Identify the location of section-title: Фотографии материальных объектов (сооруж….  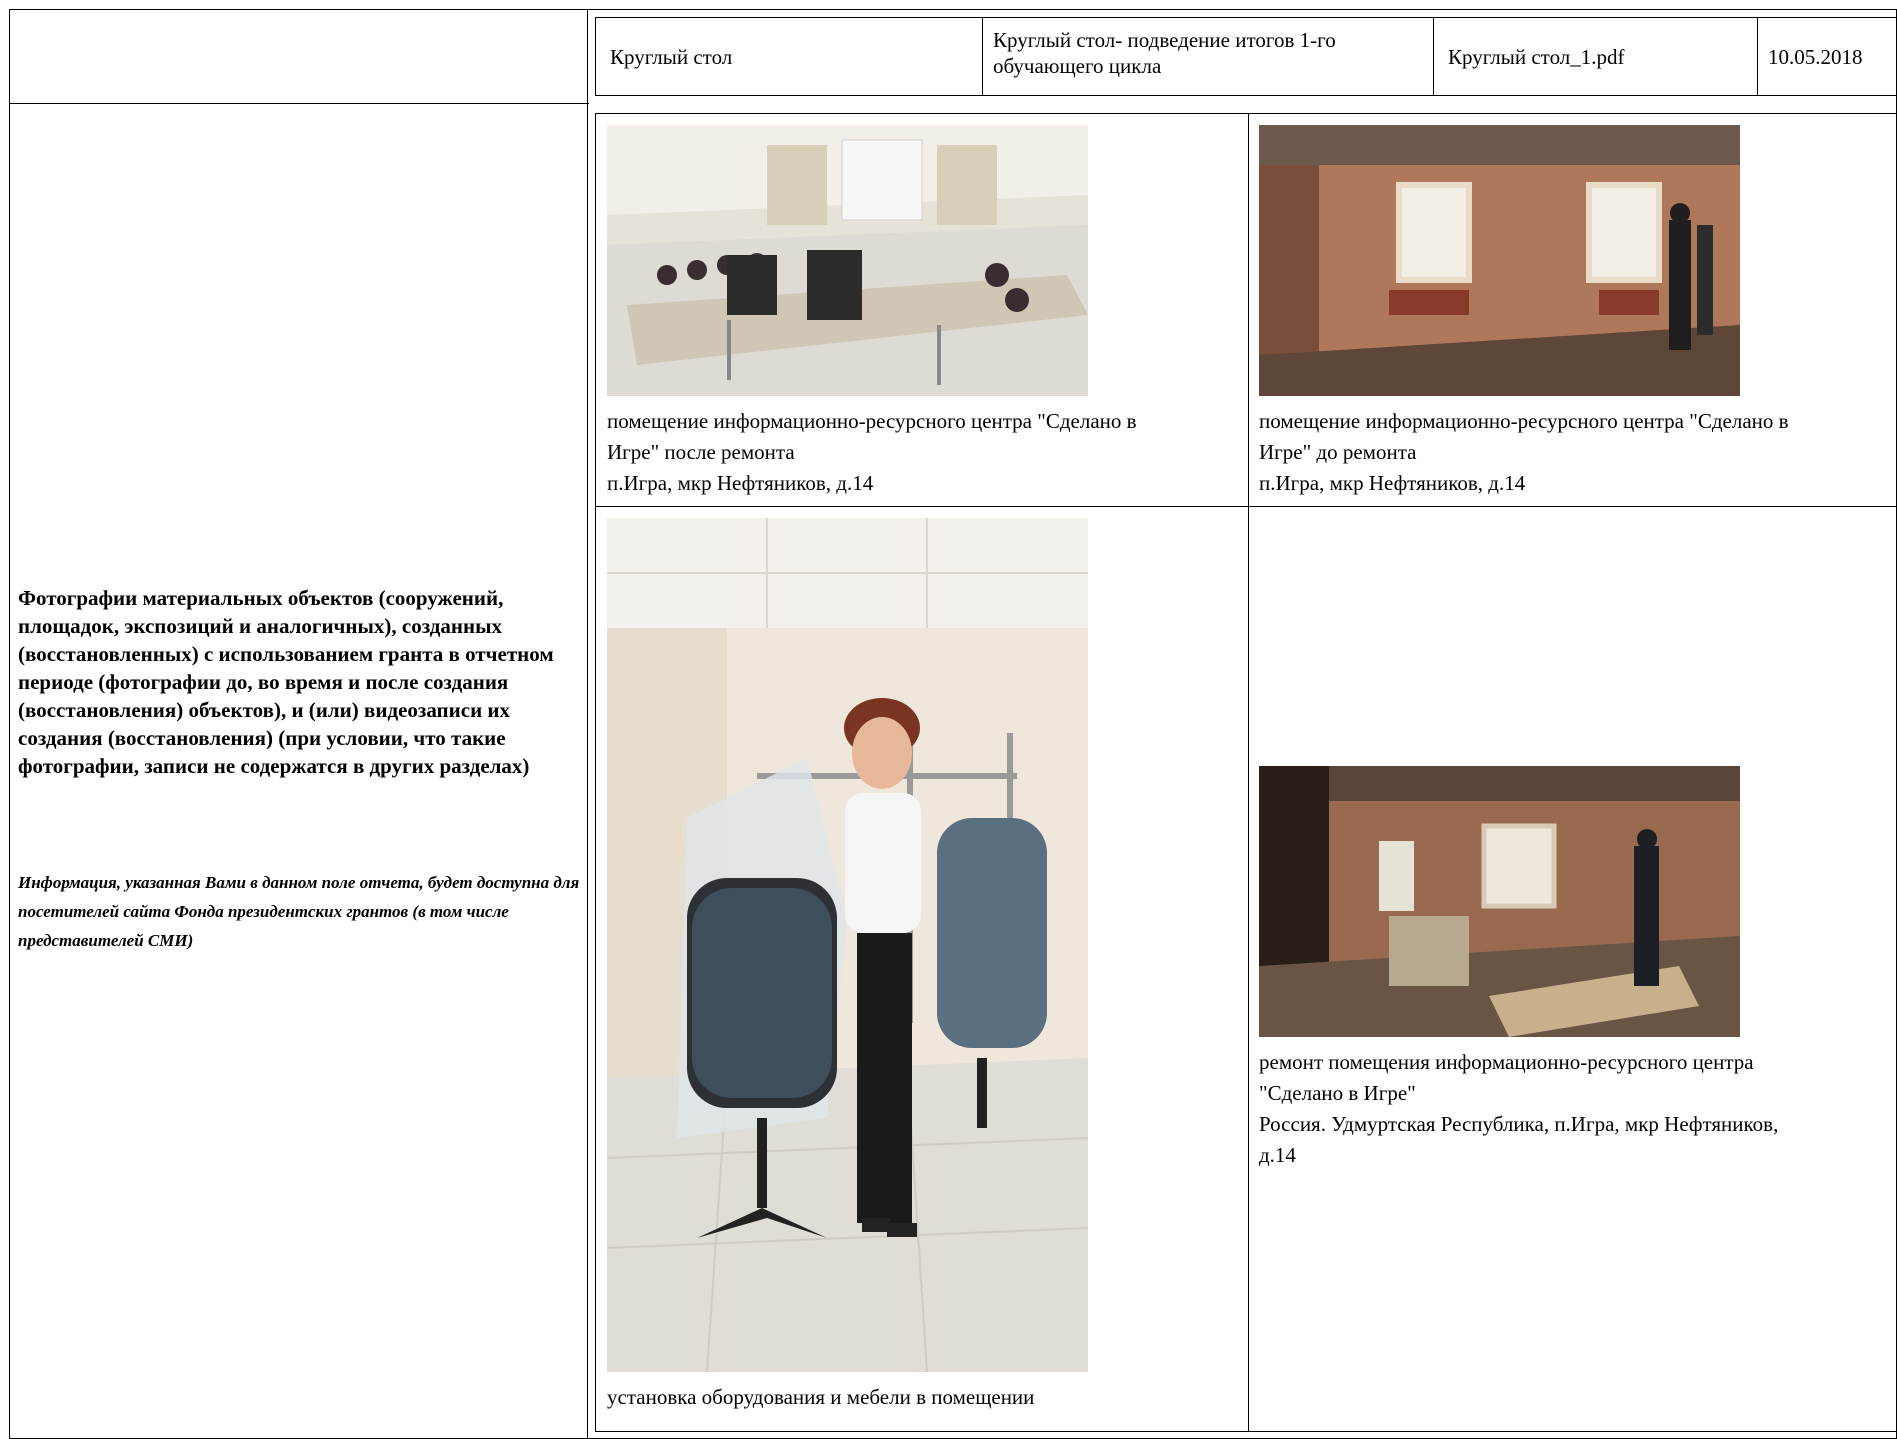
(286, 682).